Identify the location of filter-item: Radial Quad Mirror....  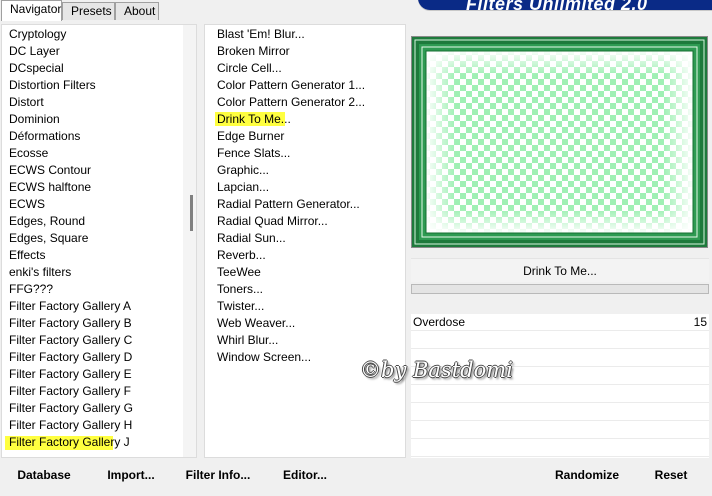
(272, 221).